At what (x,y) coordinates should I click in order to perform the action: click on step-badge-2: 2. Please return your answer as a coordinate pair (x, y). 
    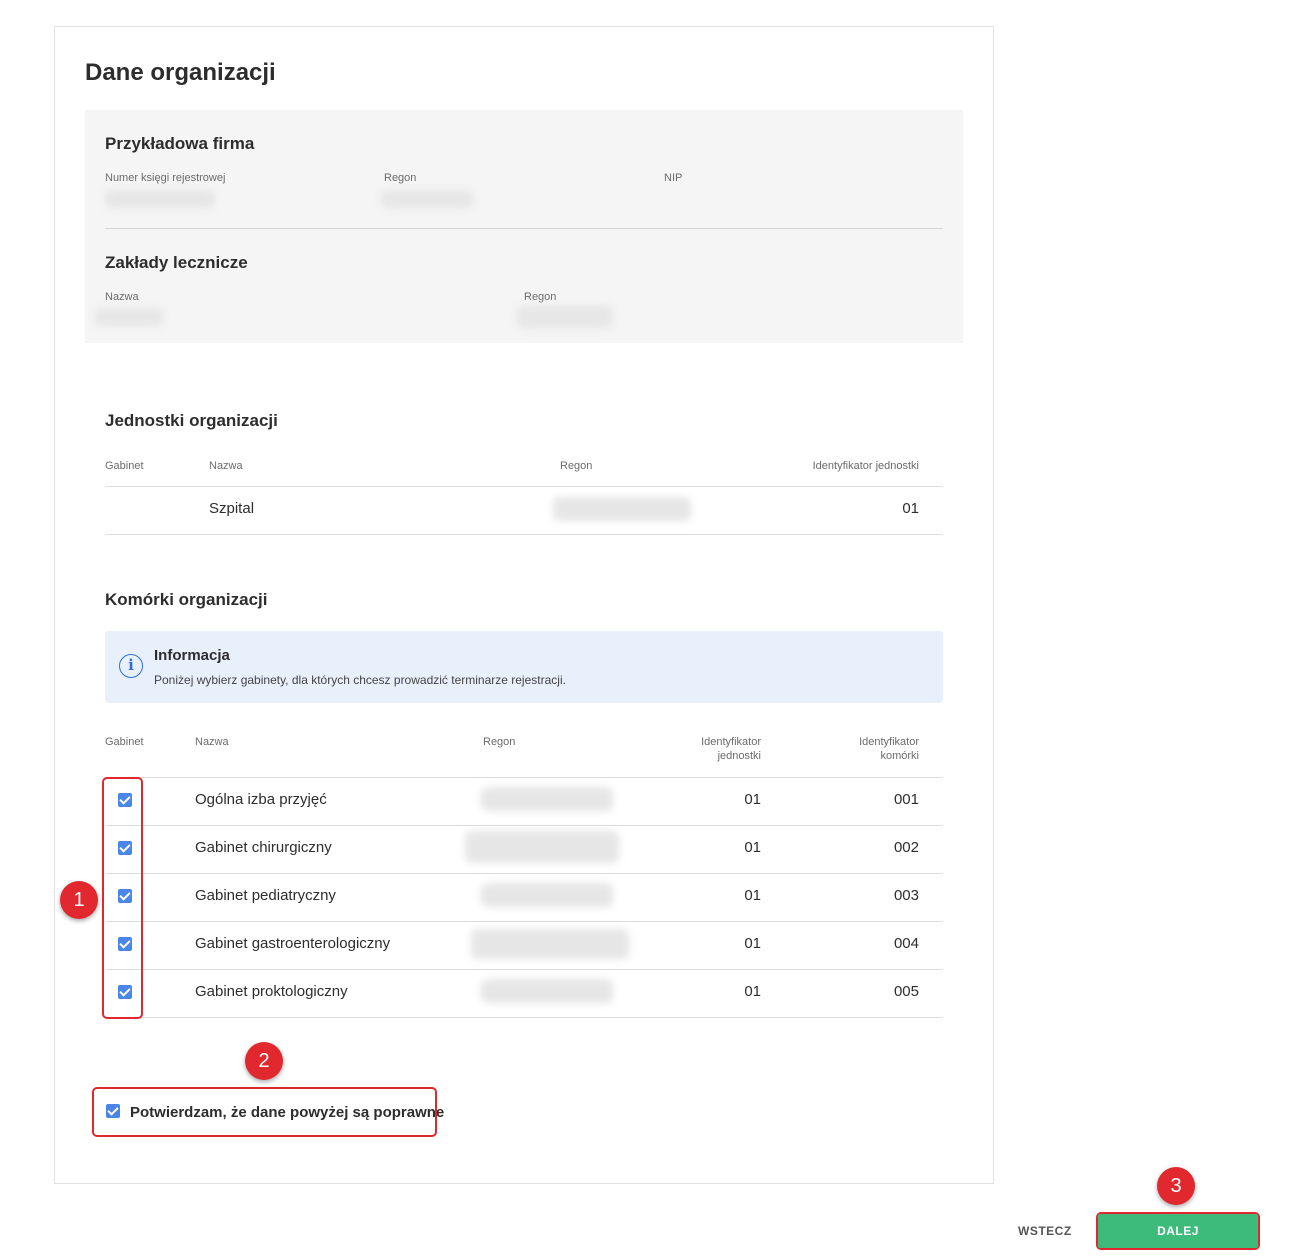
    Looking at the image, I should click on (264, 1061).